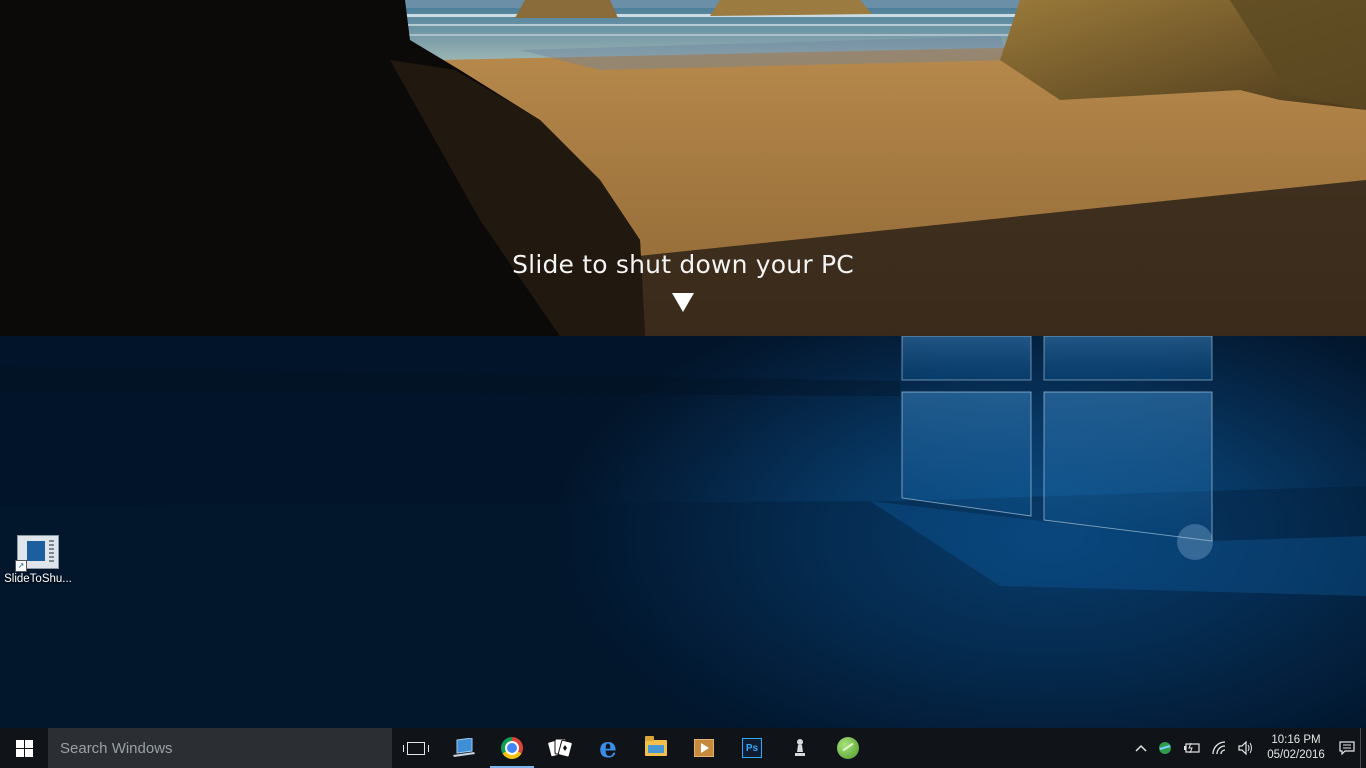 This screenshot has height=768, width=1366. Describe the element at coordinates (1296, 740) in the screenshot. I see `clock-time: 10:16 PM` at that location.